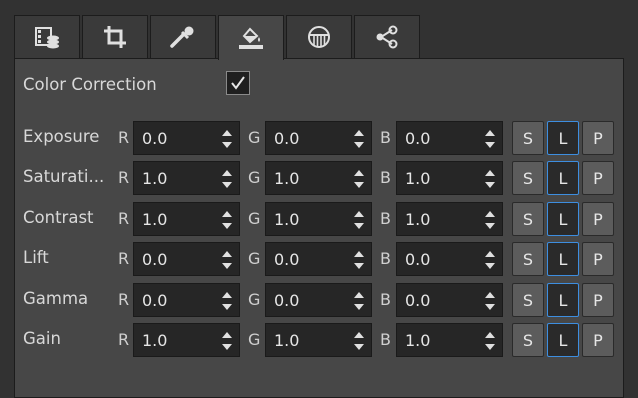 The width and height of the screenshot is (638, 398). What do you see at coordinates (124, 299) in the screenshot?
I see `channel-label-r: R` at bounding box center [124, 299].